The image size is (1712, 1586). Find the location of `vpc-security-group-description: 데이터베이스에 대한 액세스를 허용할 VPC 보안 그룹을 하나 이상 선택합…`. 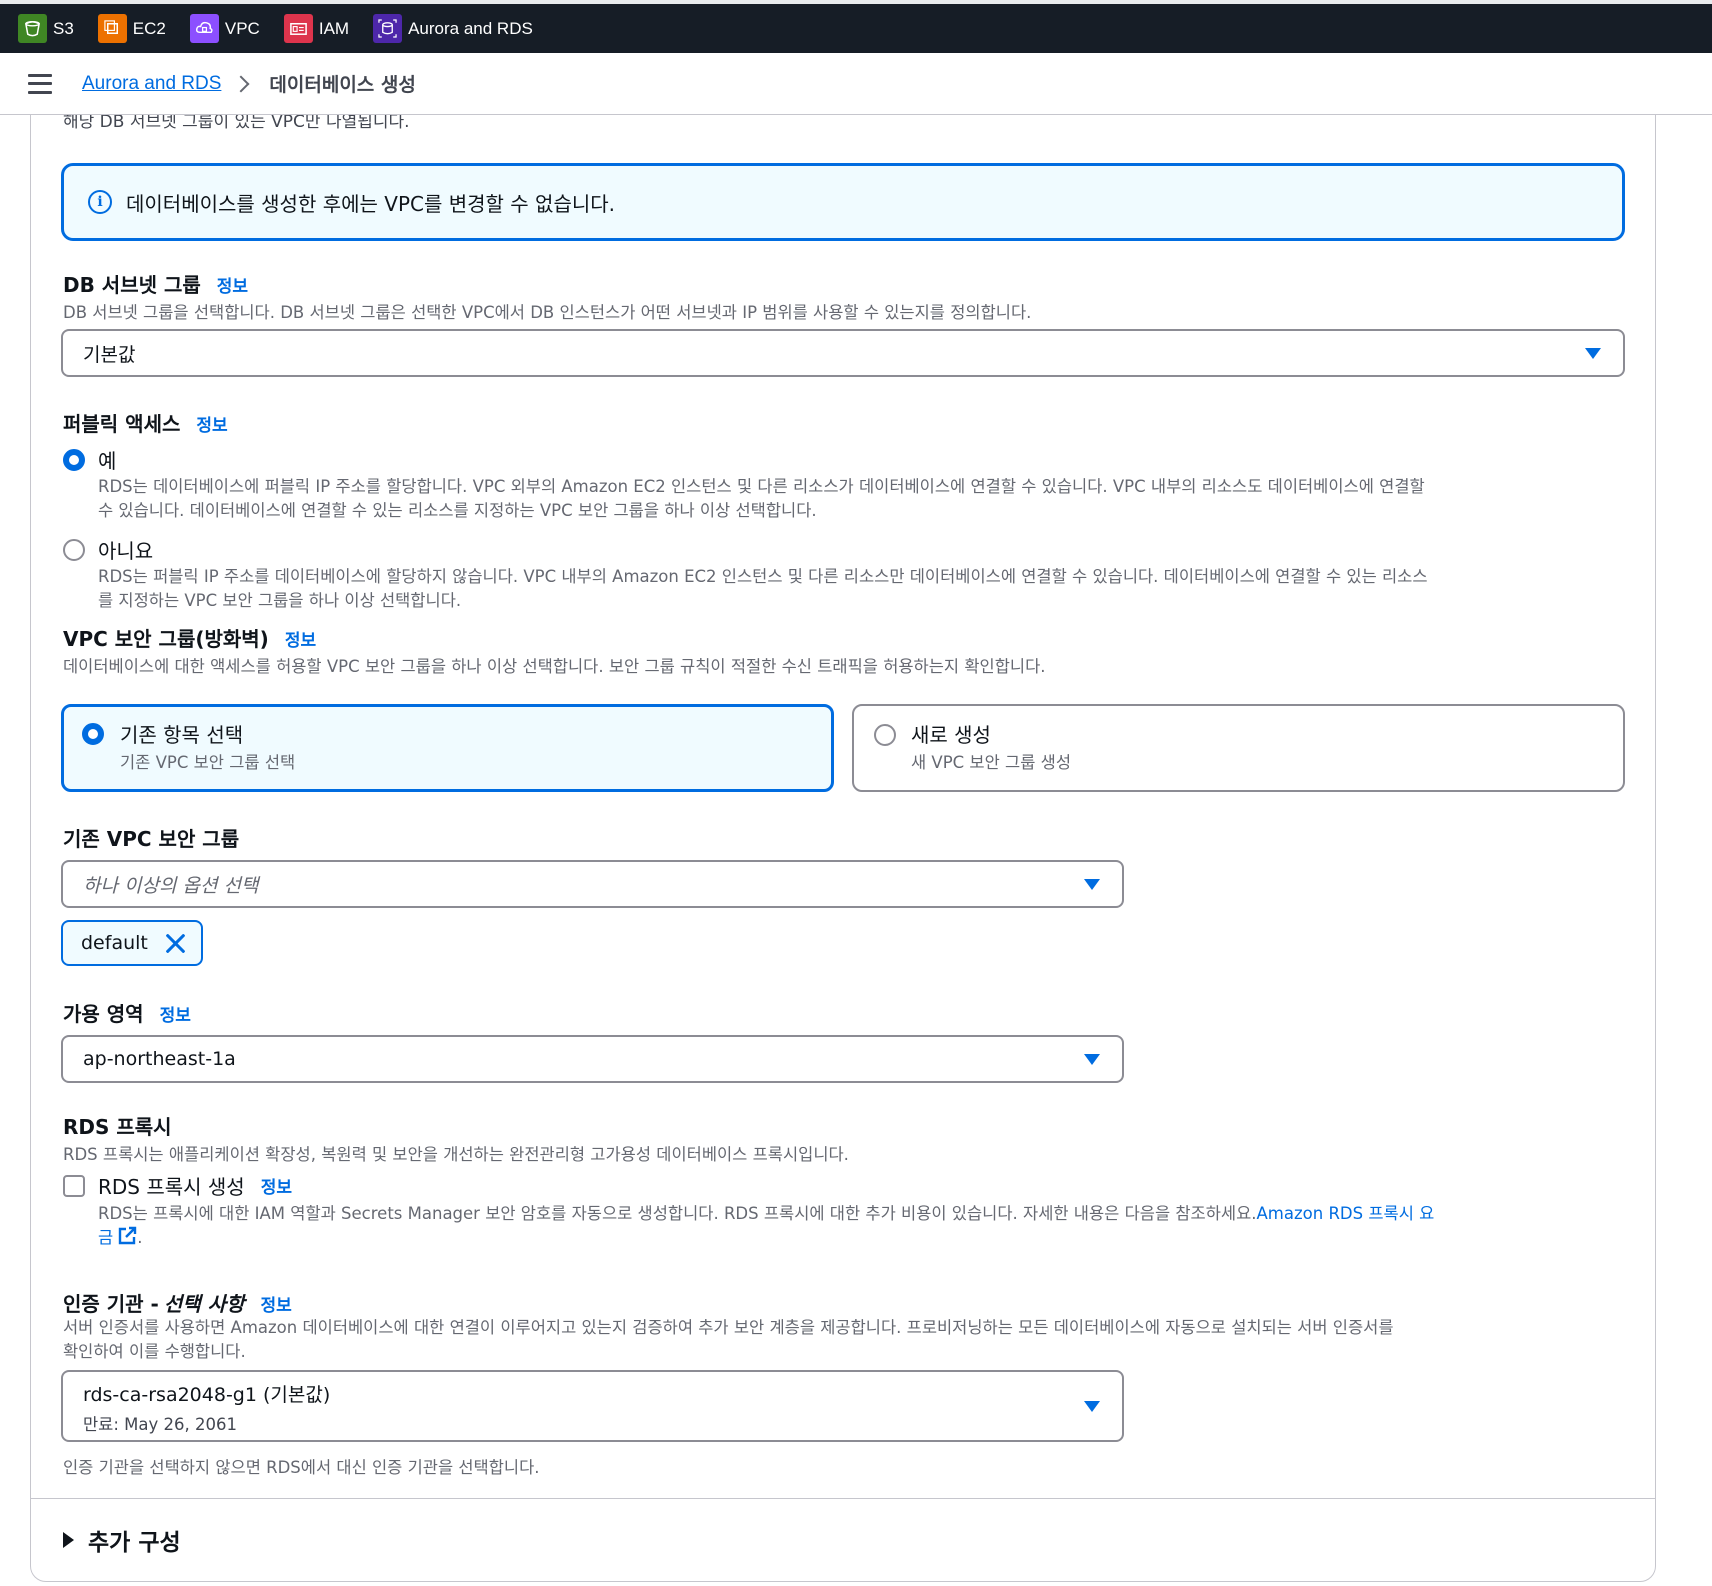

vpc-security-group-description: 데이터베이스에 대한 액세스를 허용할 VPC 보안 그룹을 하나 이상 선택합… is located at coordinates (554, 666).